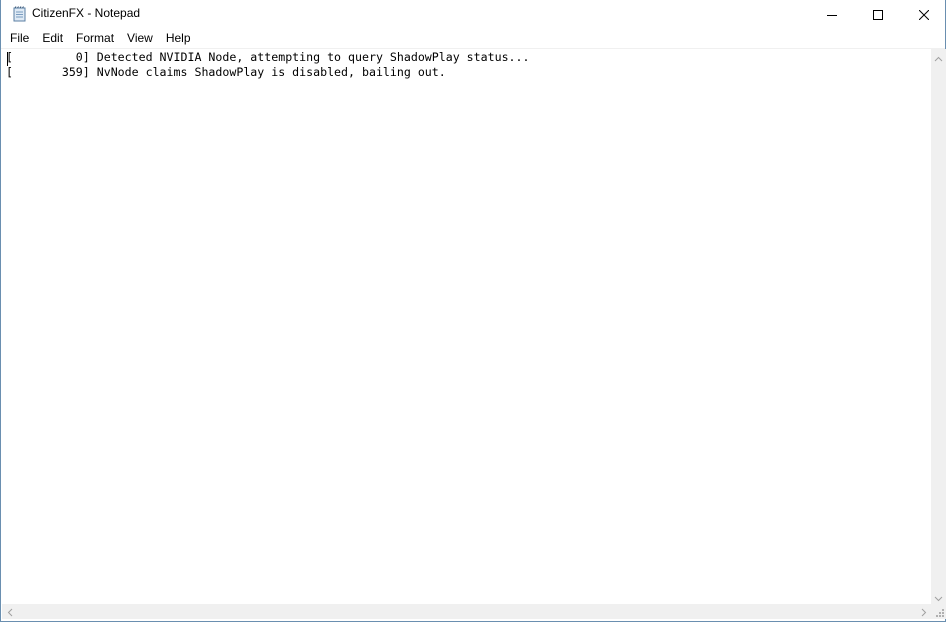 The image size is (946, 623). What do you see at coordinates (473, 38) in the screenshot?
I see `menu-bar: File Edit Format View Help` at bounding box center [473, 38].